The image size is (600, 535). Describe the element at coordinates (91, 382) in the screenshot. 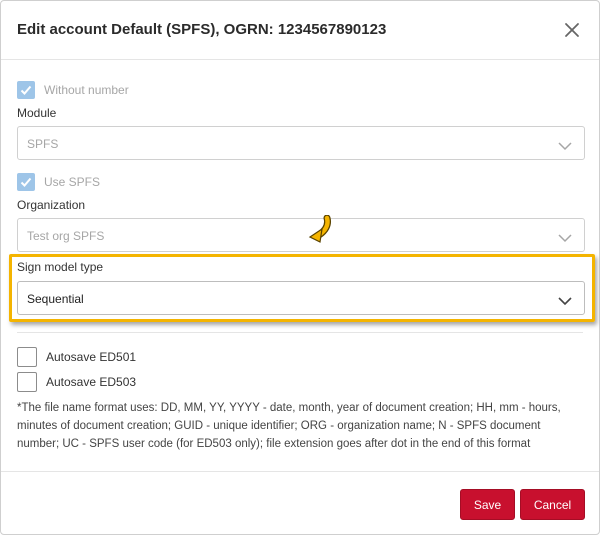

I see `autosave-ed503-label: Autosave ED503` at that location.